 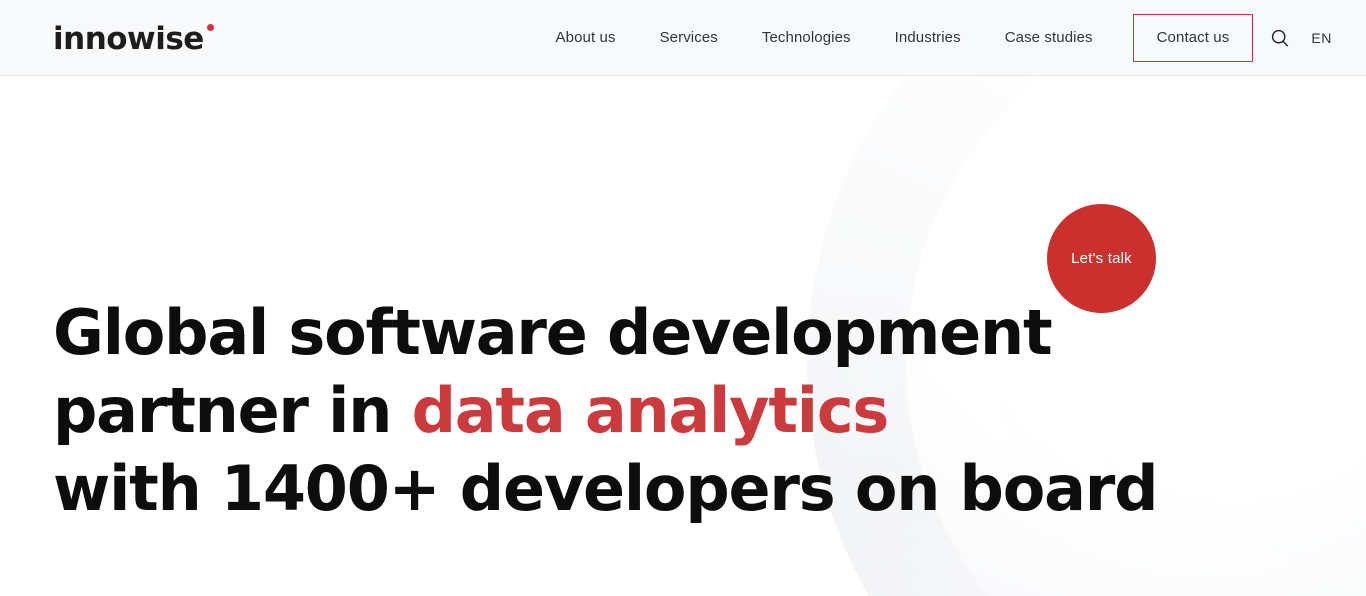 I want to click on nav-item-services: Services, so click(x=689, y=37).